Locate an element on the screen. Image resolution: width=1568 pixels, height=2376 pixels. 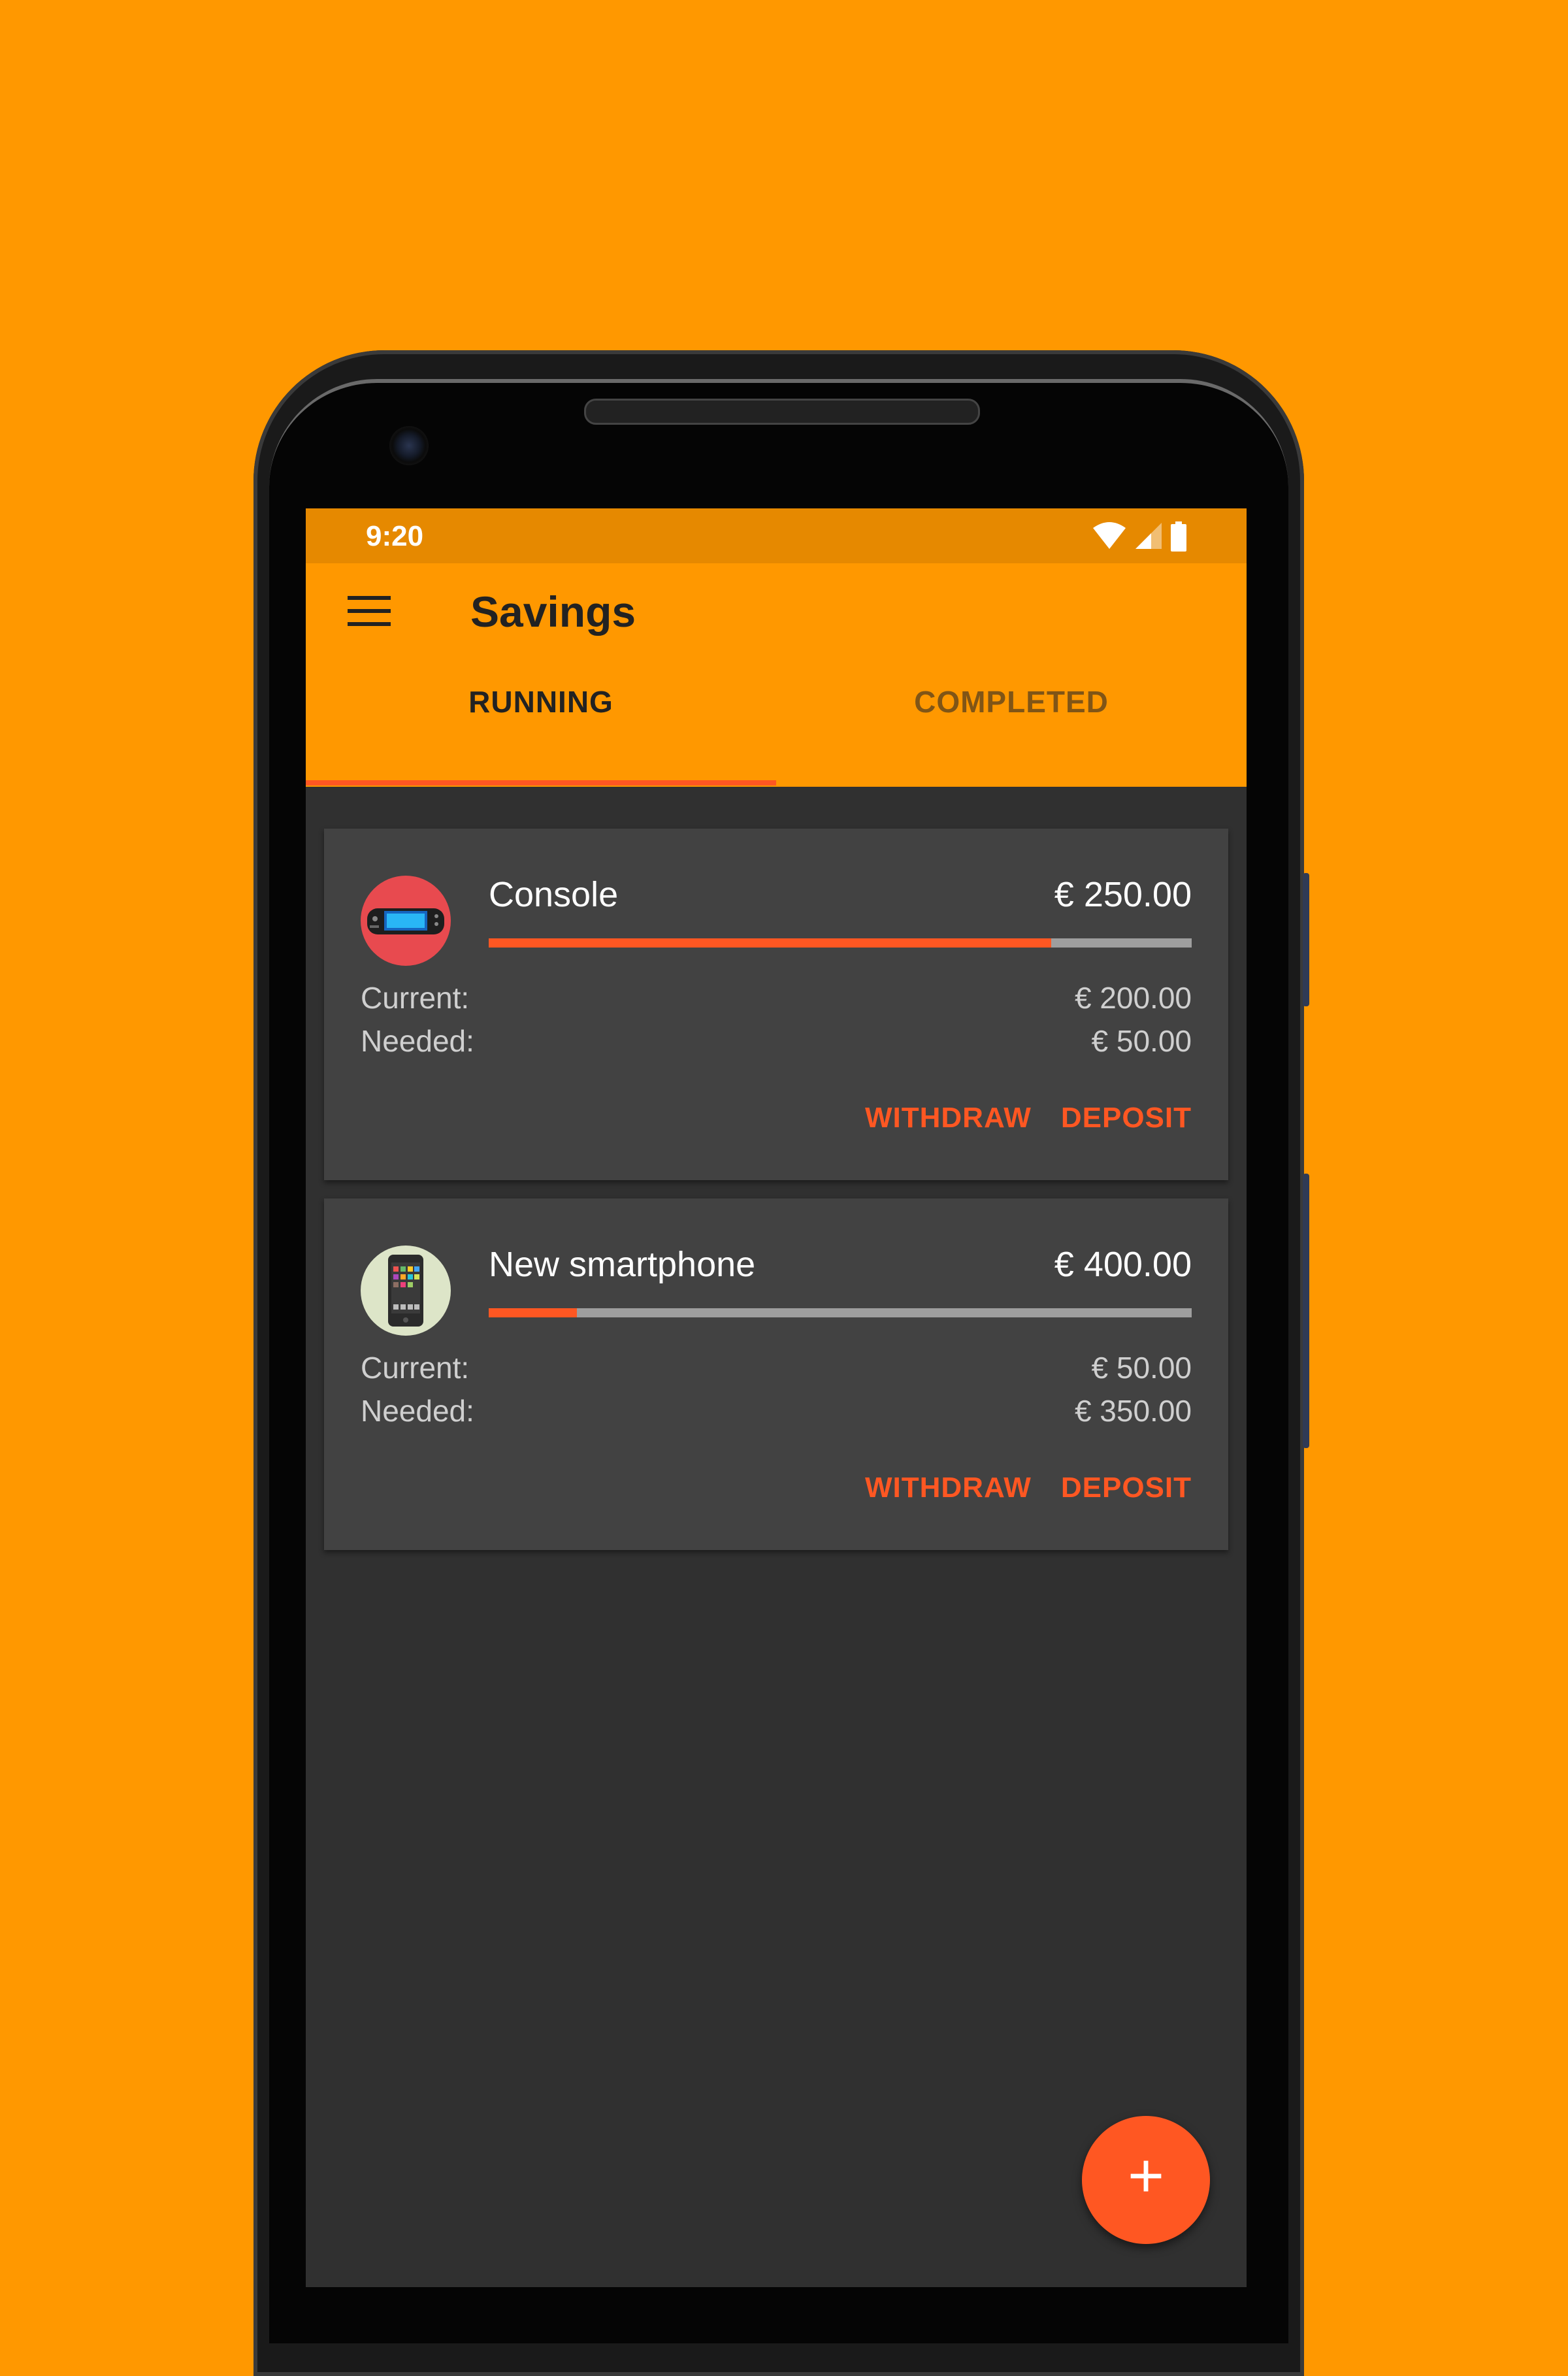
add-goal-button: + is located at coordinates (1146, 2180).